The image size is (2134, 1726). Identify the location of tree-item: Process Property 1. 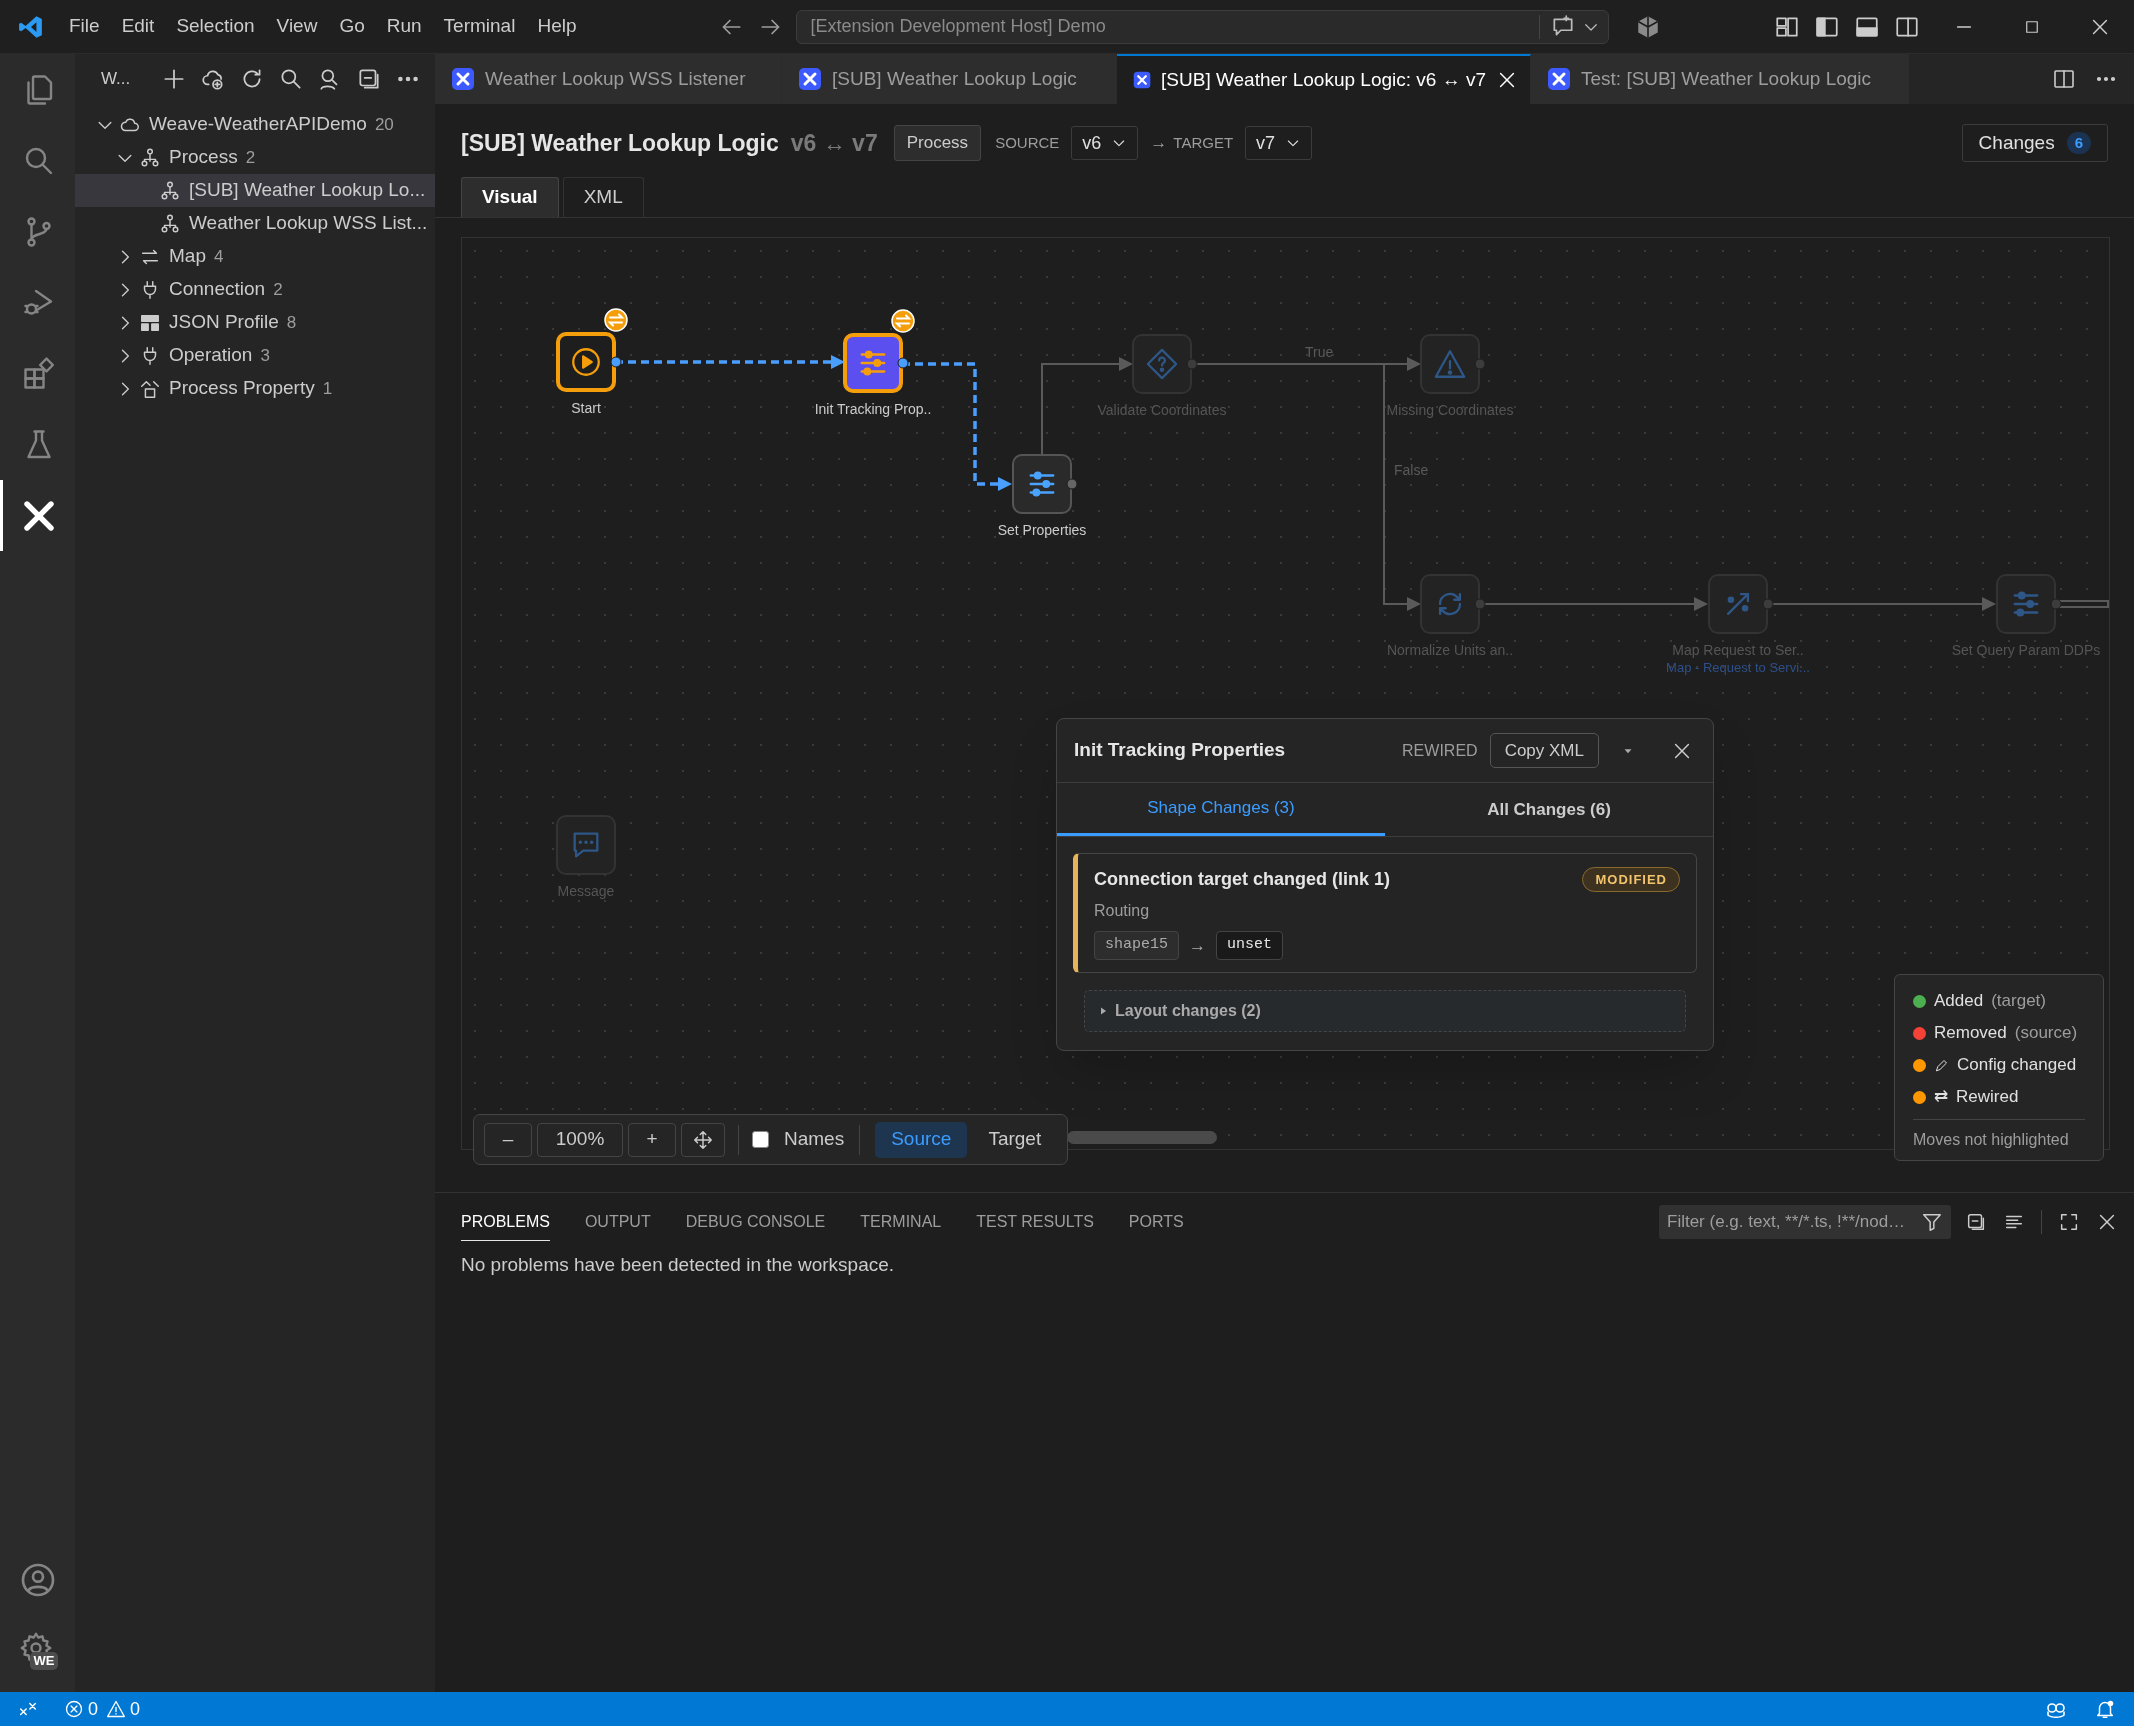
(255, 388).